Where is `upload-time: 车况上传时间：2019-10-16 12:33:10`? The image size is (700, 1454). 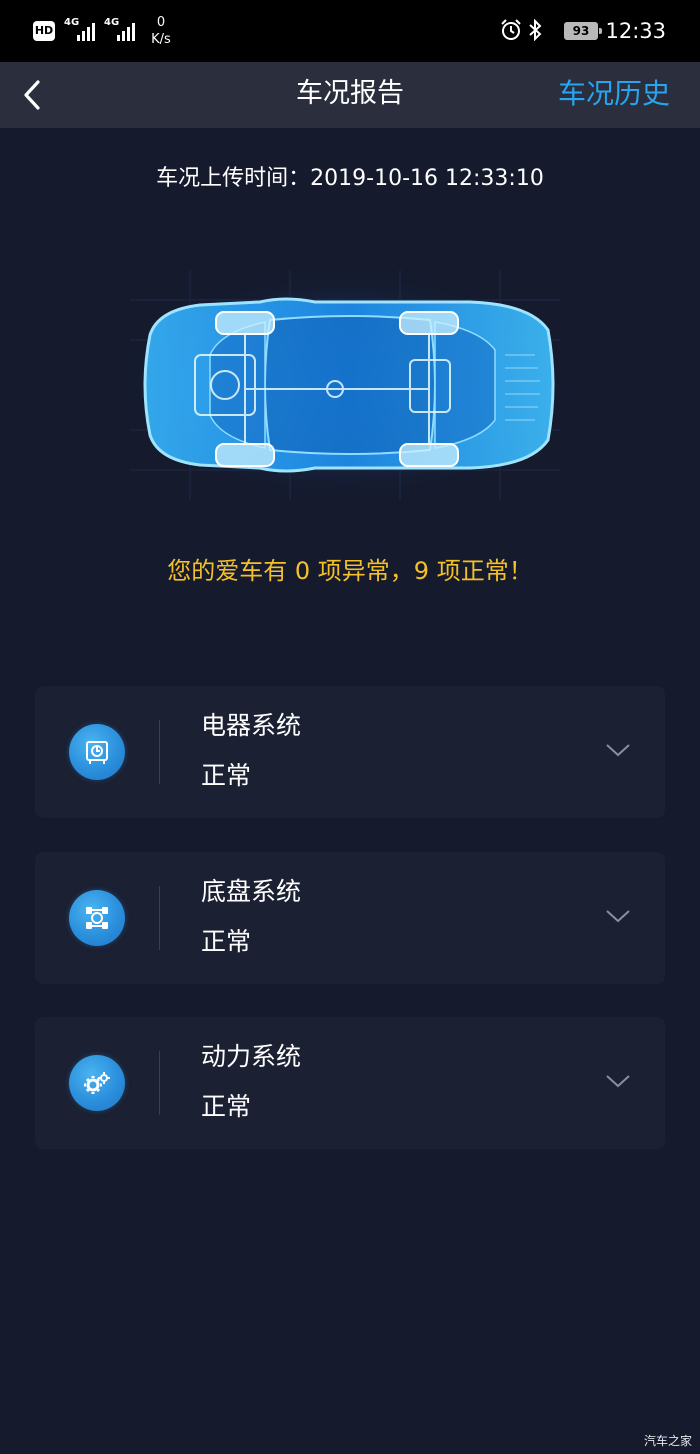
upload-time: 车况上传时间：2019-10-16 12:33:10 is located at coordinates (350, 178).